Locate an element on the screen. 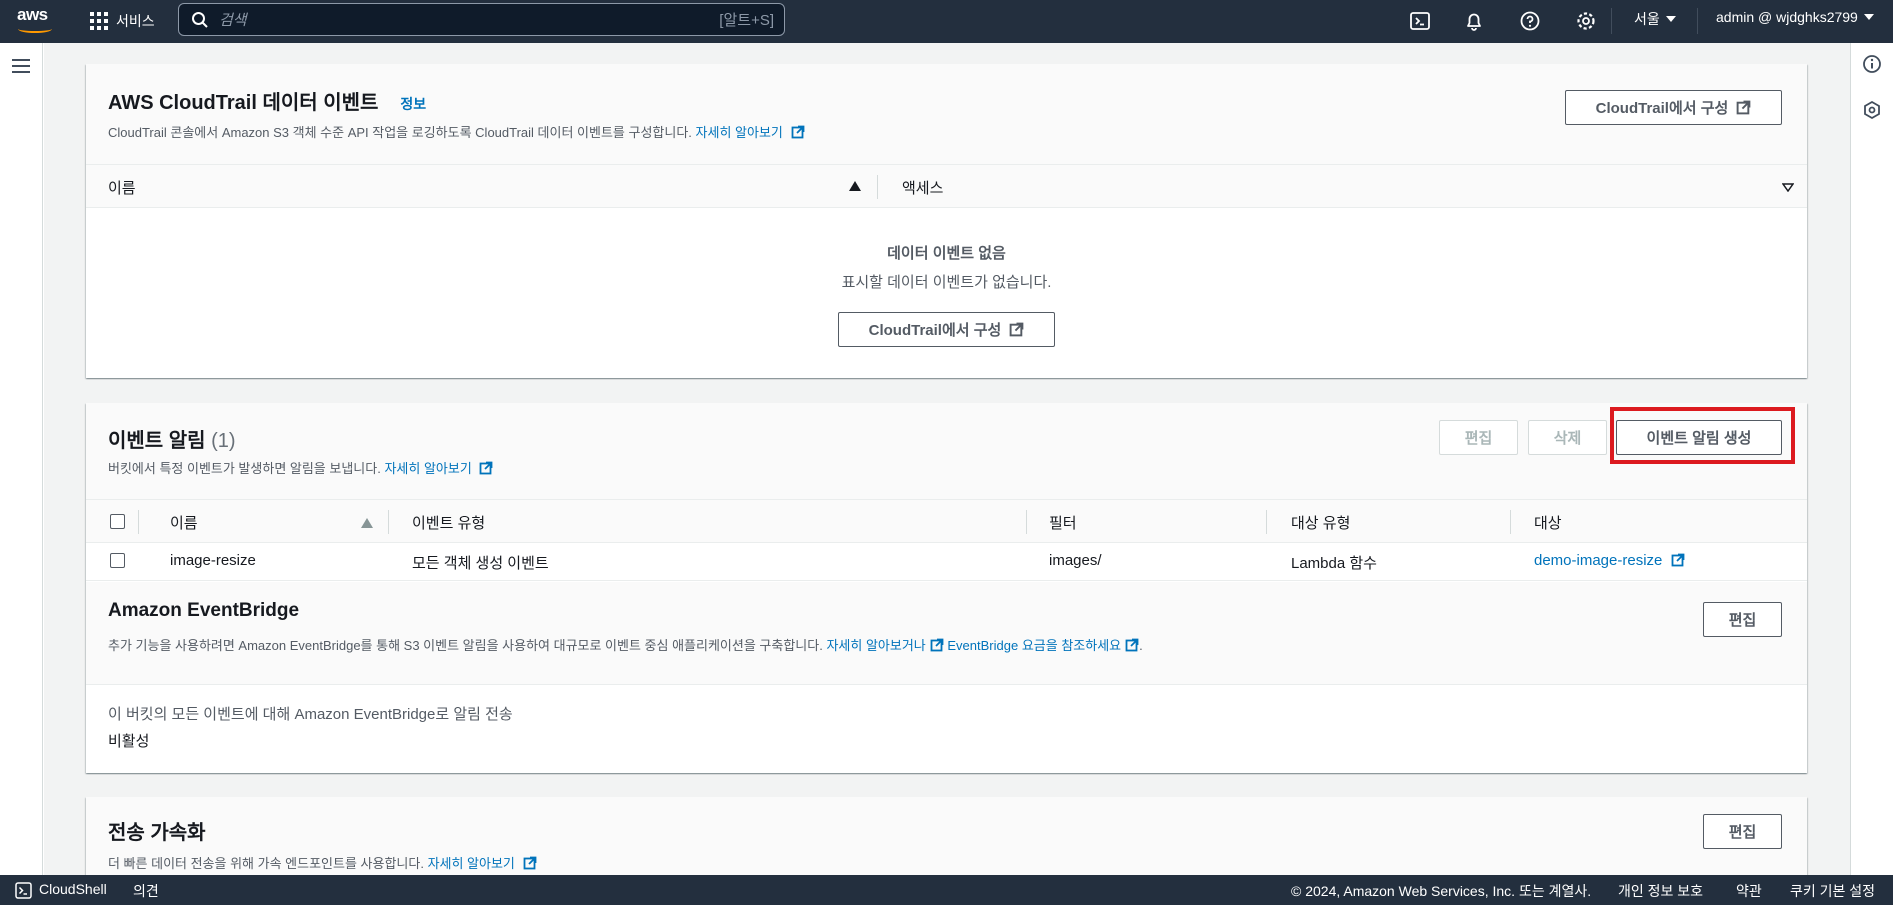 The image size is (1893, 905). aws-logo: aws is located at coordinates (36, 21).